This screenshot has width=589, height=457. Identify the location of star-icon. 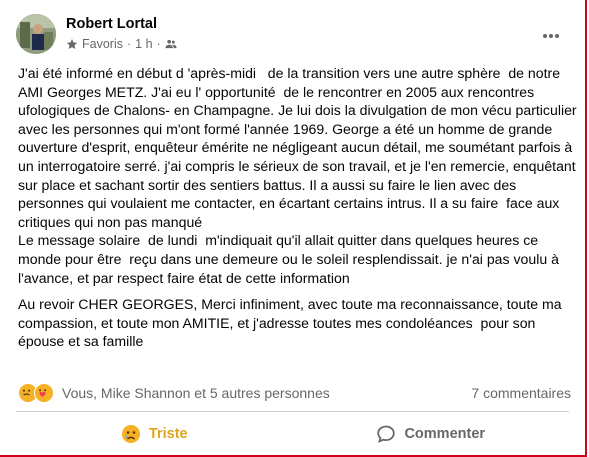
(72, 44).